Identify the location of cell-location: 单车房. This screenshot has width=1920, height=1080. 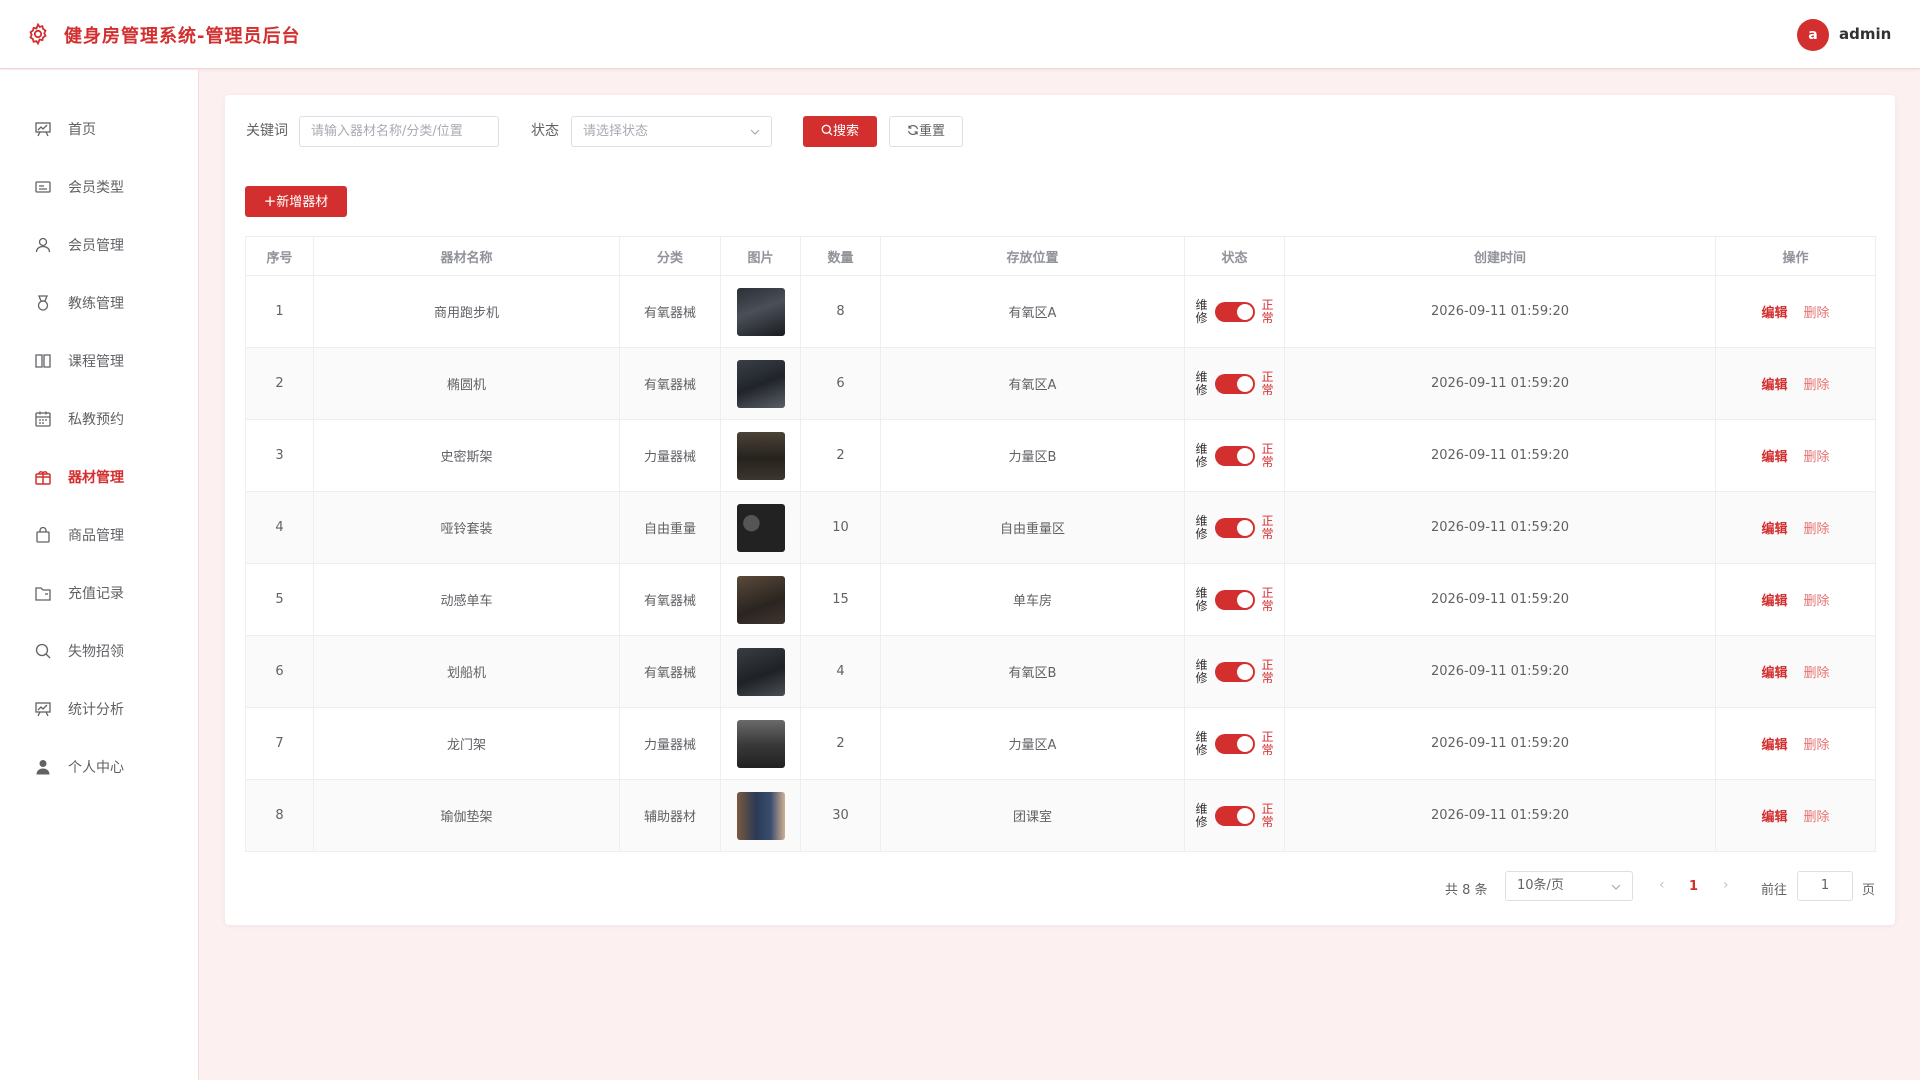
(1032, 599).